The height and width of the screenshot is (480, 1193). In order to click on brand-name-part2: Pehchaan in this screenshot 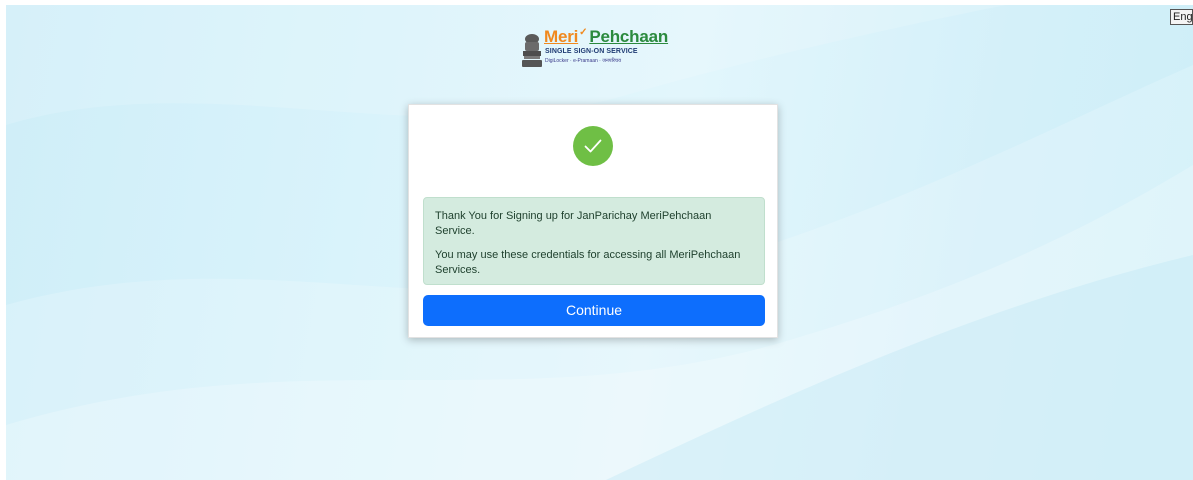, I will do `click(629, 36)`.